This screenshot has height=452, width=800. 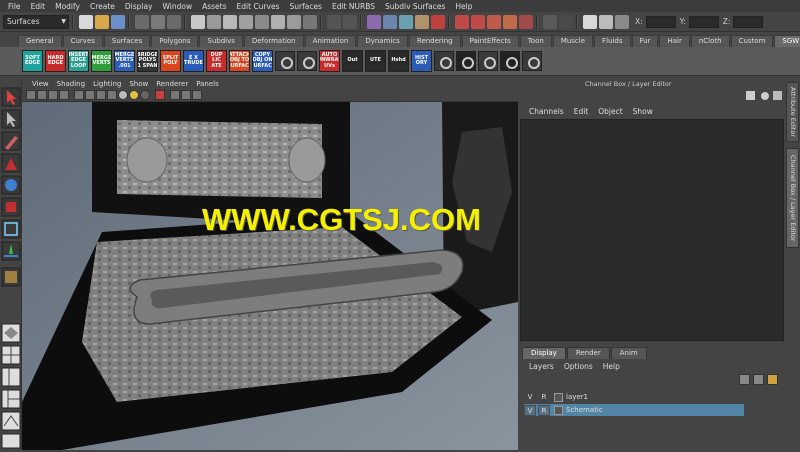 What do you see at coordinates (612, 41) in the screenshot?
I see `shelf-tab-fluids: Fluids` at bounding box center [612, 41].